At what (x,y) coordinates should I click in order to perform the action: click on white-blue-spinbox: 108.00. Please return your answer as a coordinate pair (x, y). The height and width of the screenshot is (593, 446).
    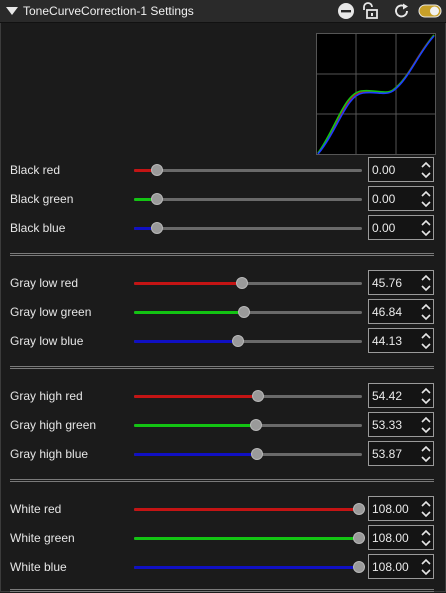
    Looking at the image, I should click on (401, 566).